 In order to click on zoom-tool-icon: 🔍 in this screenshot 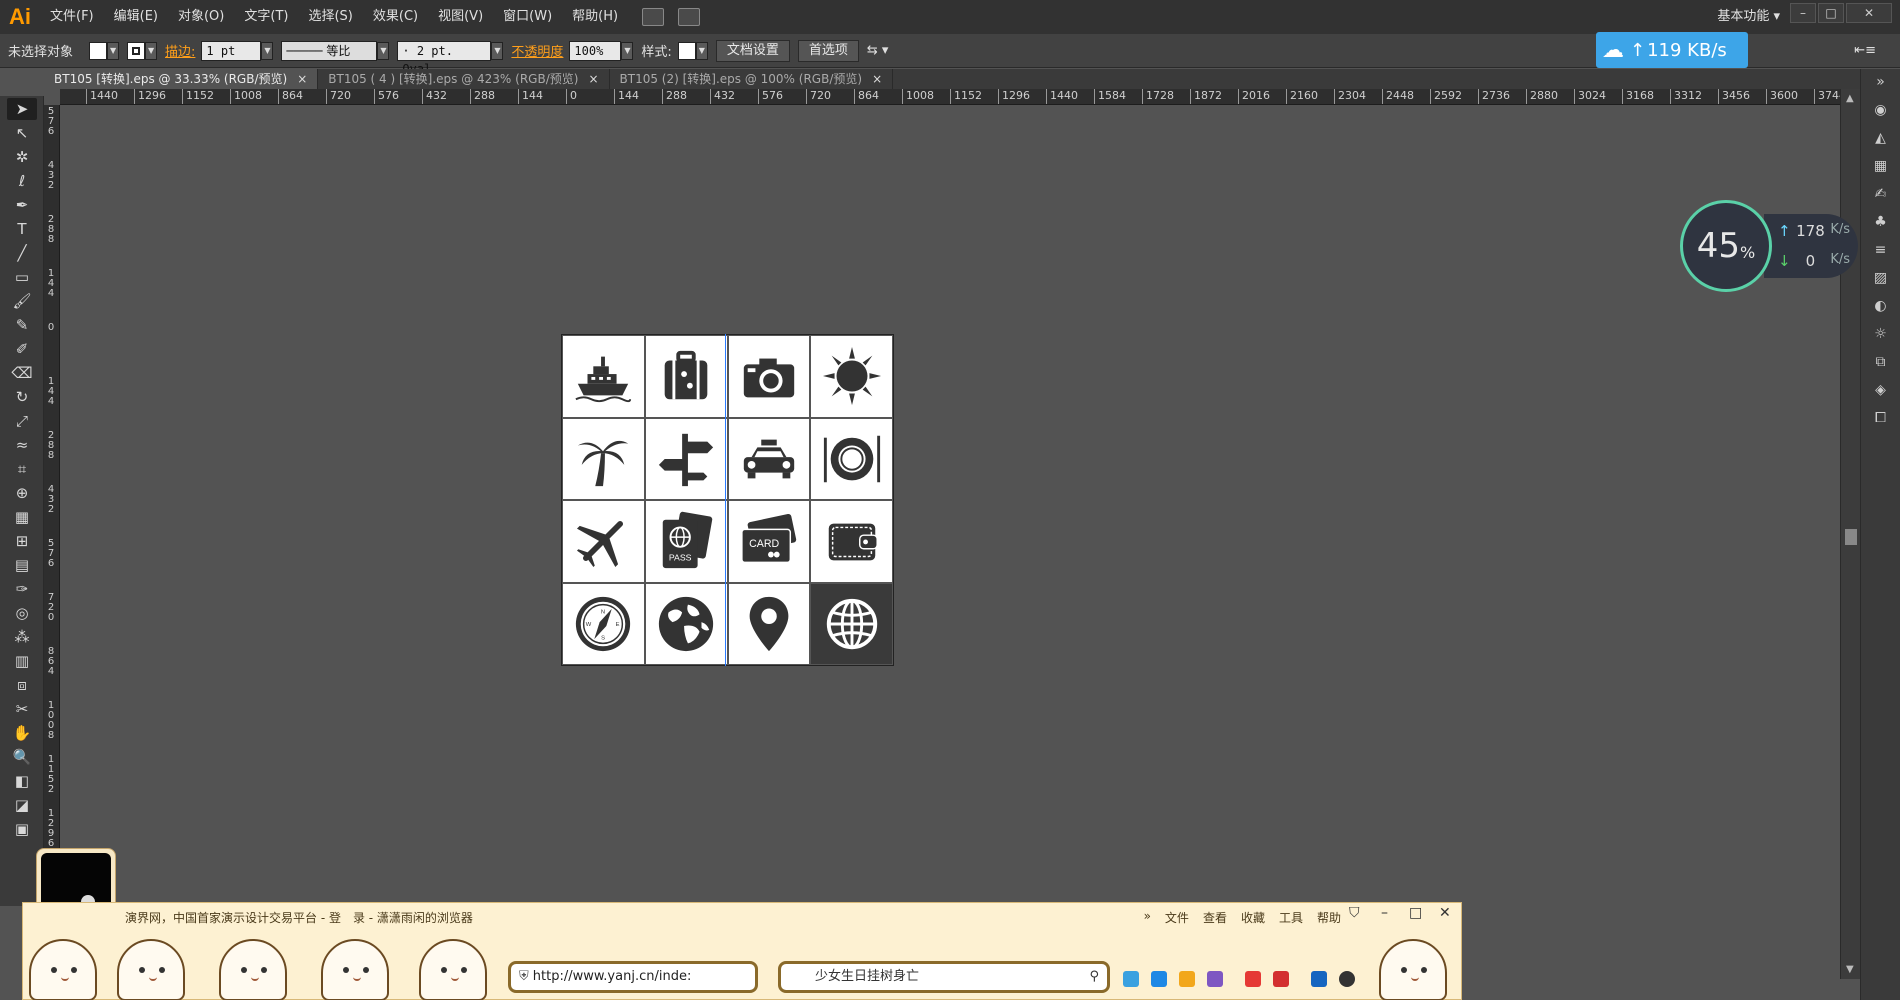, I will do `click(22, 757)`.